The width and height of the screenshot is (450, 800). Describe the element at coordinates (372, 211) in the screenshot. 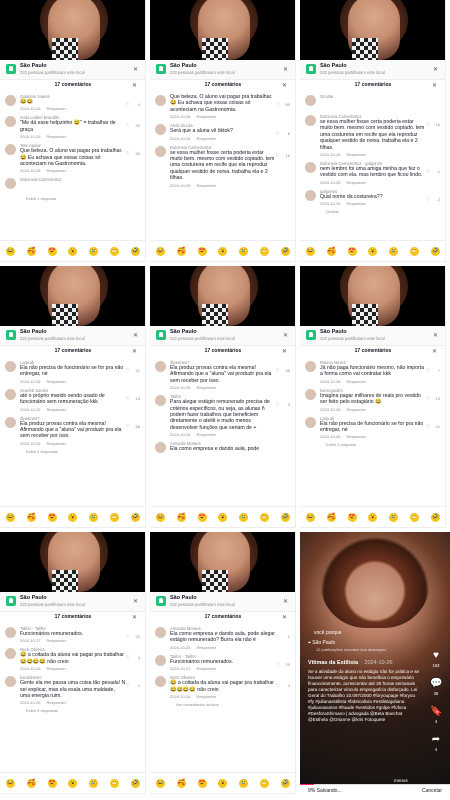

I see `view-replies-link: Ocultar` at that location.